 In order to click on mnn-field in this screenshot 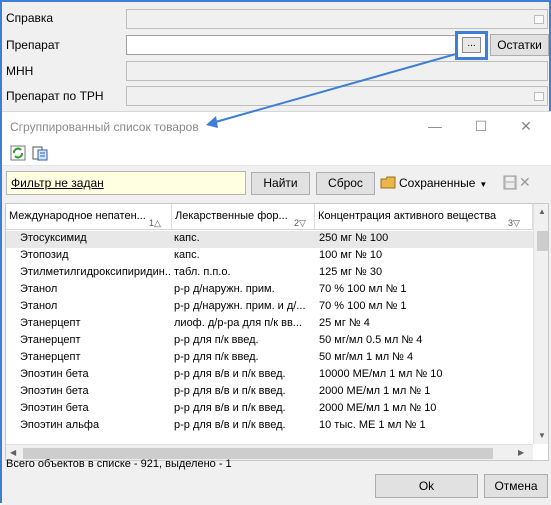, I will do `click(337, 71)`.